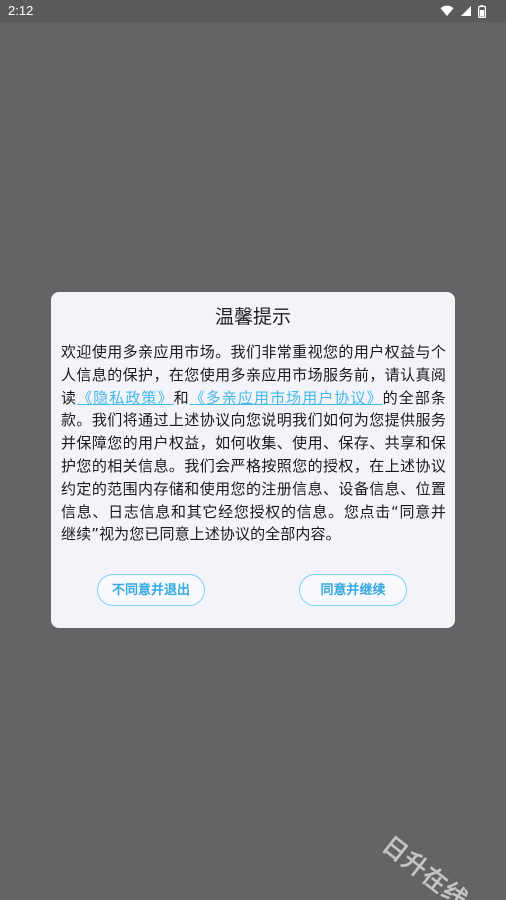 The image size is (506, 900). I want to click on battery-icon, so click(482, 11).